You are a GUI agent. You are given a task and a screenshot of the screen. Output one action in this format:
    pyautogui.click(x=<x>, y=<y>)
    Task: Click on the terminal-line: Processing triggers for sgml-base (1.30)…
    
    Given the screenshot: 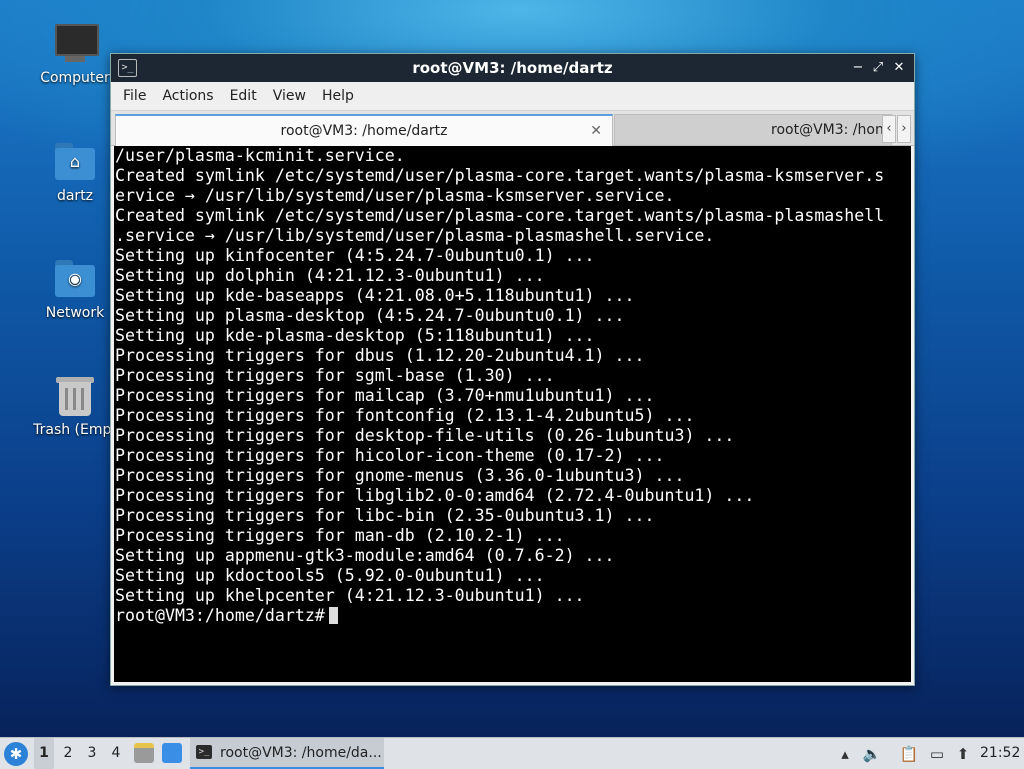 What is the action you would take?
    pyautogui.click(x=335, y=375)
    